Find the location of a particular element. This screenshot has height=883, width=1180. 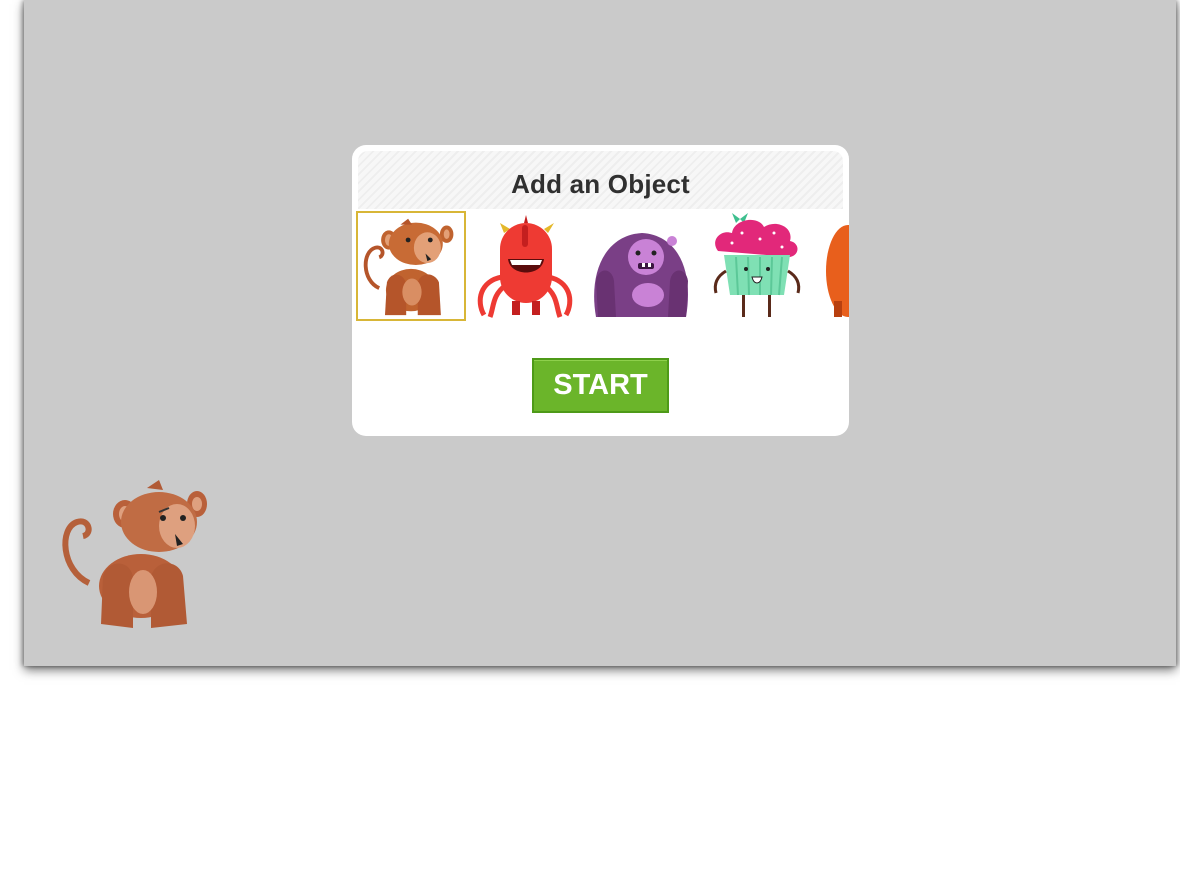

start-button: START is located at coordinates (600, 385).